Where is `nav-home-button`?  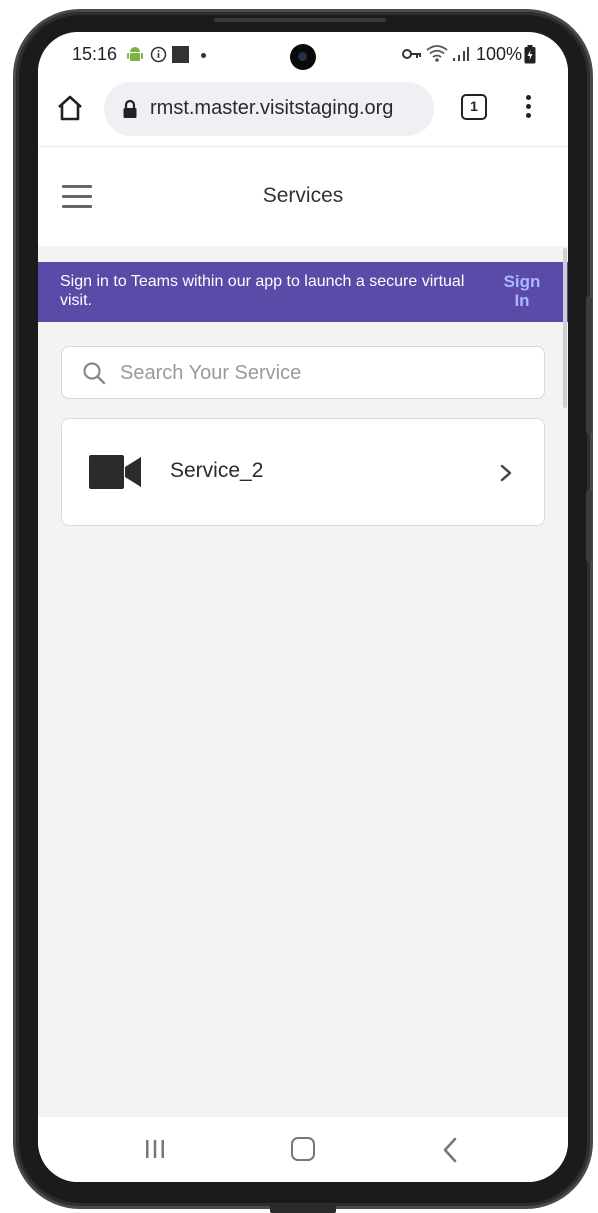
nav-home-button is located at coordinates (303, 1149).